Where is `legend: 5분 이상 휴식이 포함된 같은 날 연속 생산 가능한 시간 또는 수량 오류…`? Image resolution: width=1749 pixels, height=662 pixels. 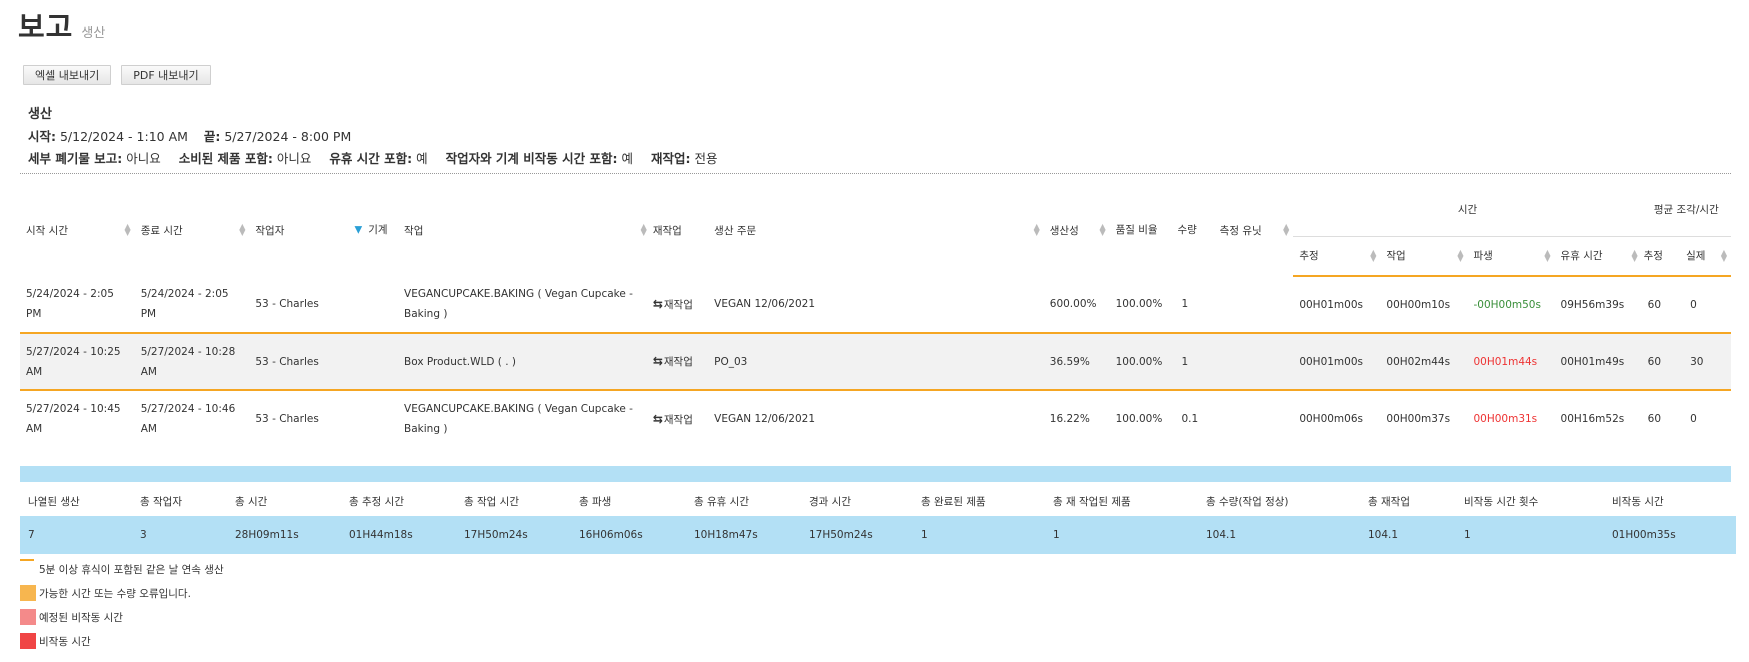
legend: 5분 이상 휴식이 포함된 같은 날 연속 생산 가능한 시간 또는 수량 오류… is located at coordinates (122, 605).